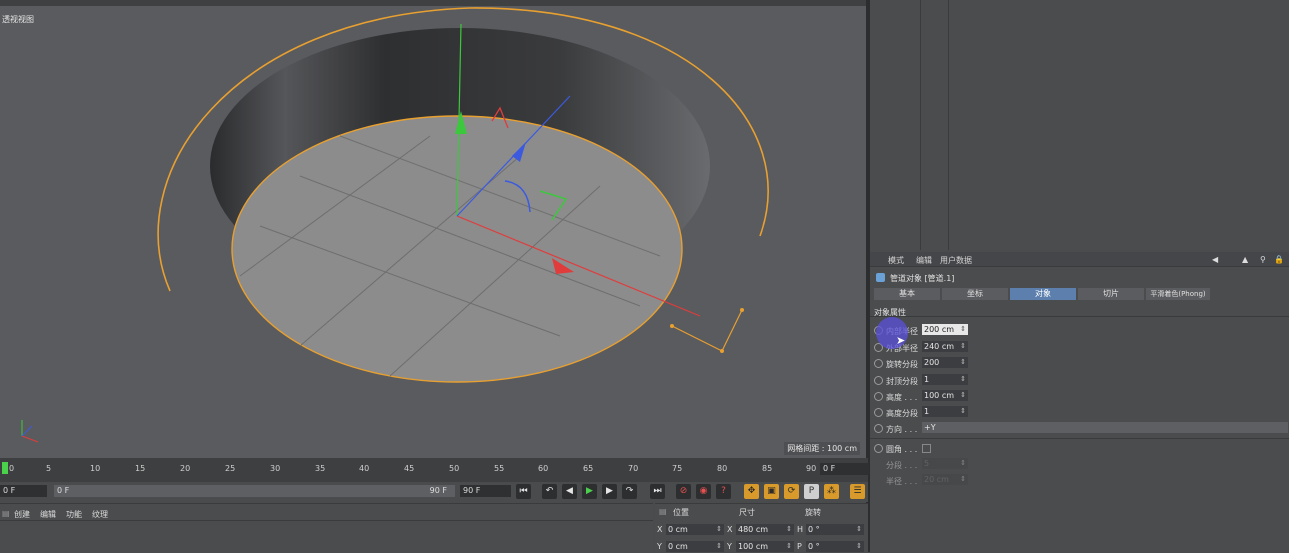  I want to click on tick-label: 55, so click(499, 468).